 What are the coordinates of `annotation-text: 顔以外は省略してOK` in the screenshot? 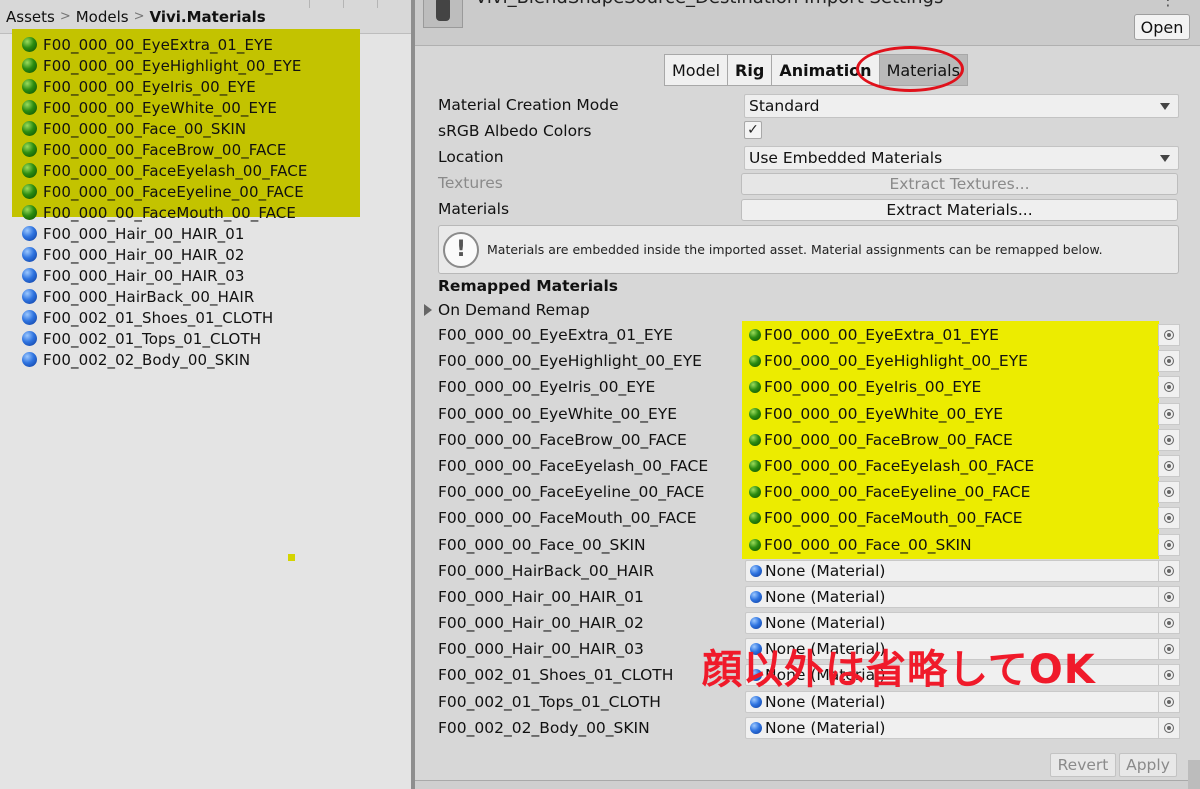 It's located at (899, 670).